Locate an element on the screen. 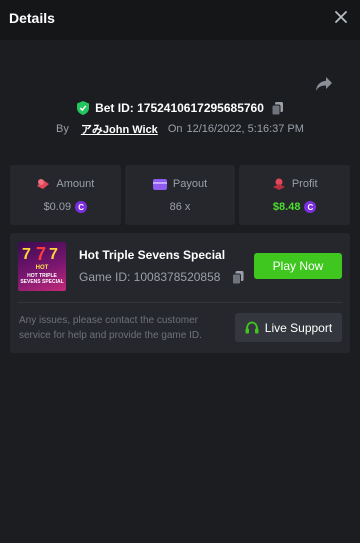 This screenshot has height=543, width=360. game-id: Game ID: 1008378520858 is located at coordinates (161, 277).